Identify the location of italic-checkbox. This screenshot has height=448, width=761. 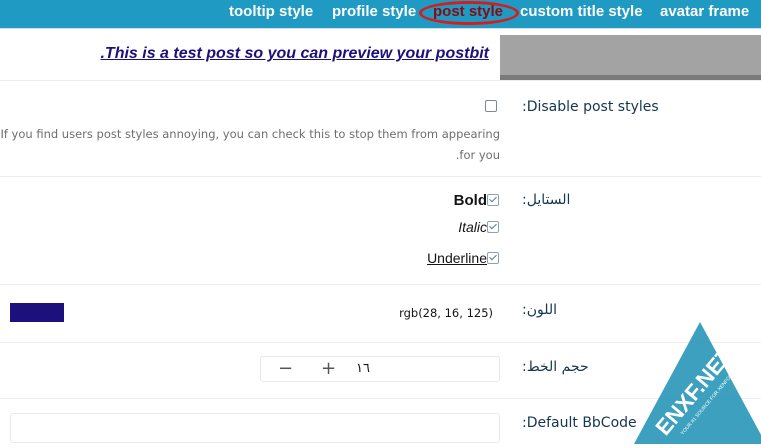
(493, 227).